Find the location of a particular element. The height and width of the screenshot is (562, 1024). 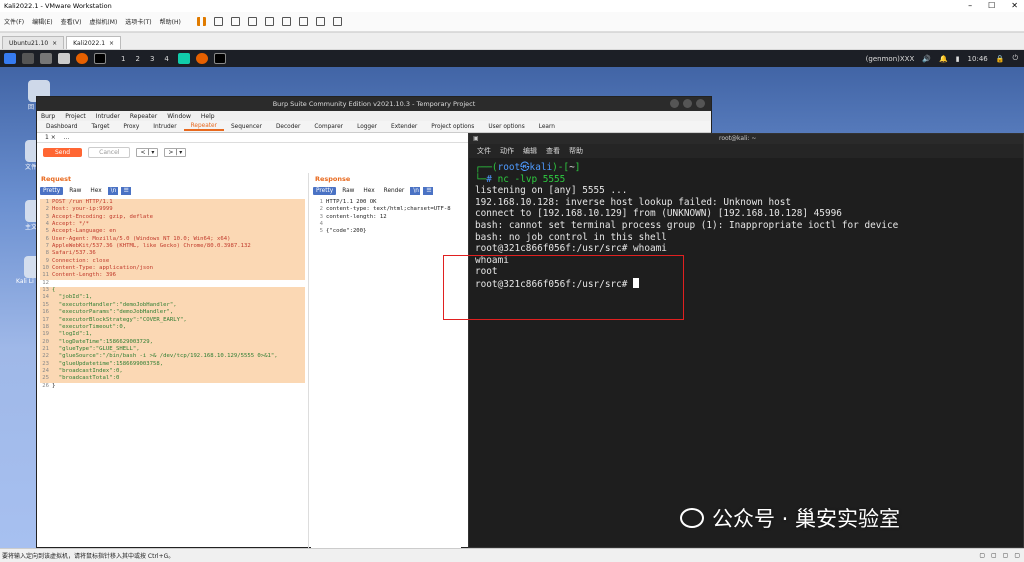

firefox-icon is located at coordinates (82, 58).